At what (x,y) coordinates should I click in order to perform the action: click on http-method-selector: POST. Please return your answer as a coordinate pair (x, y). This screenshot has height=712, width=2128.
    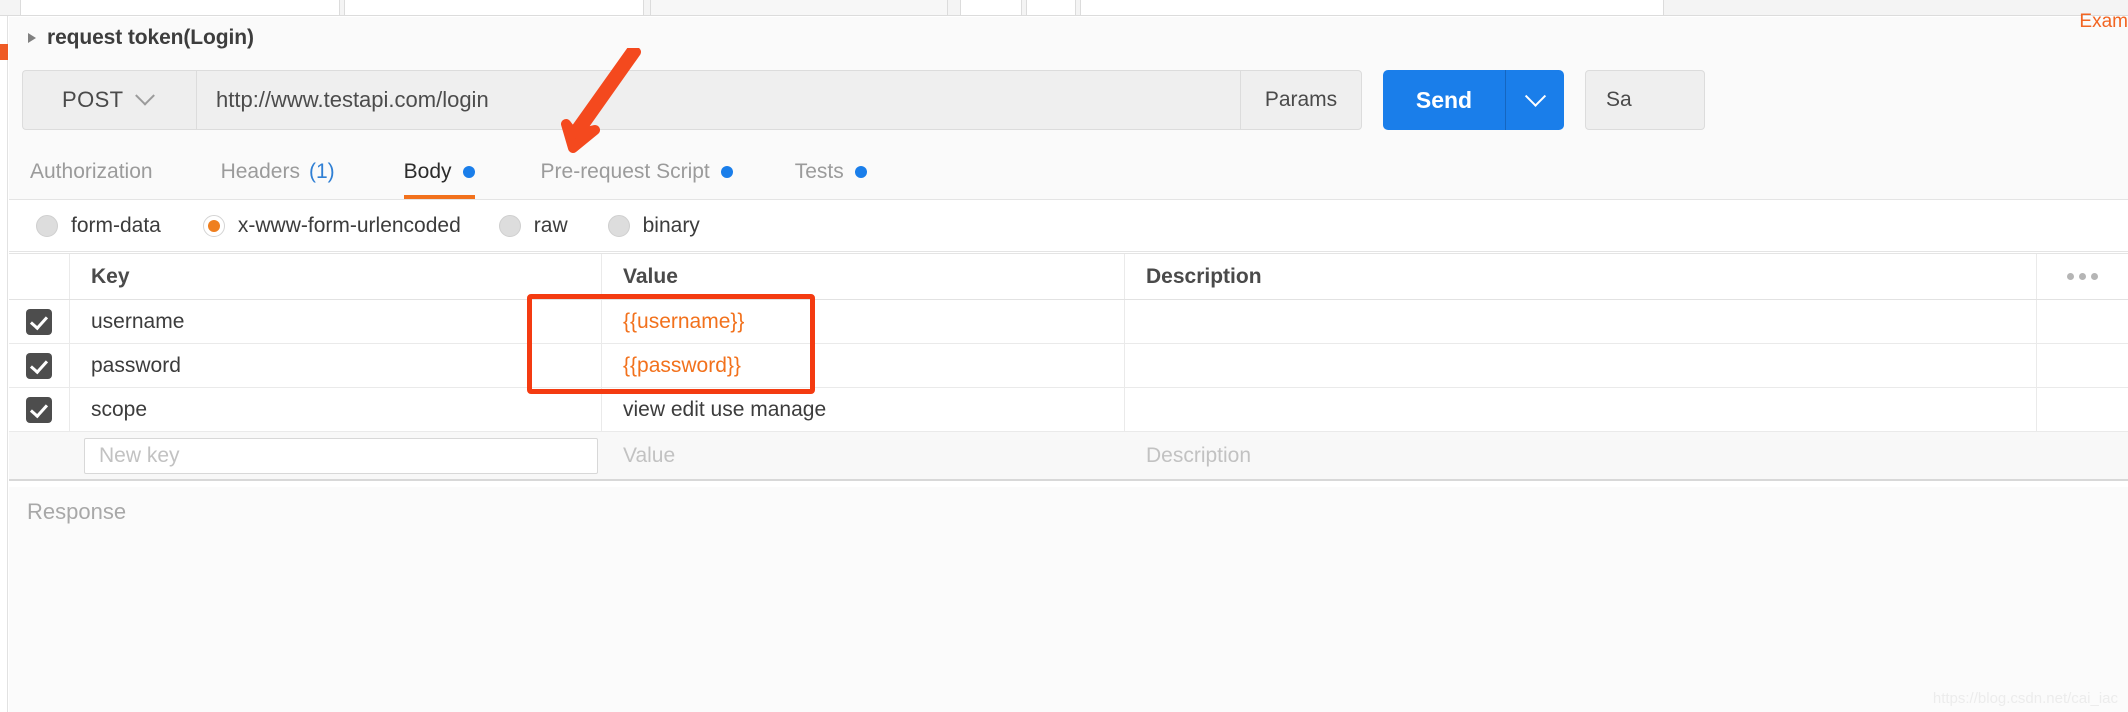
    Looking at the image, I should click on (109, 100).